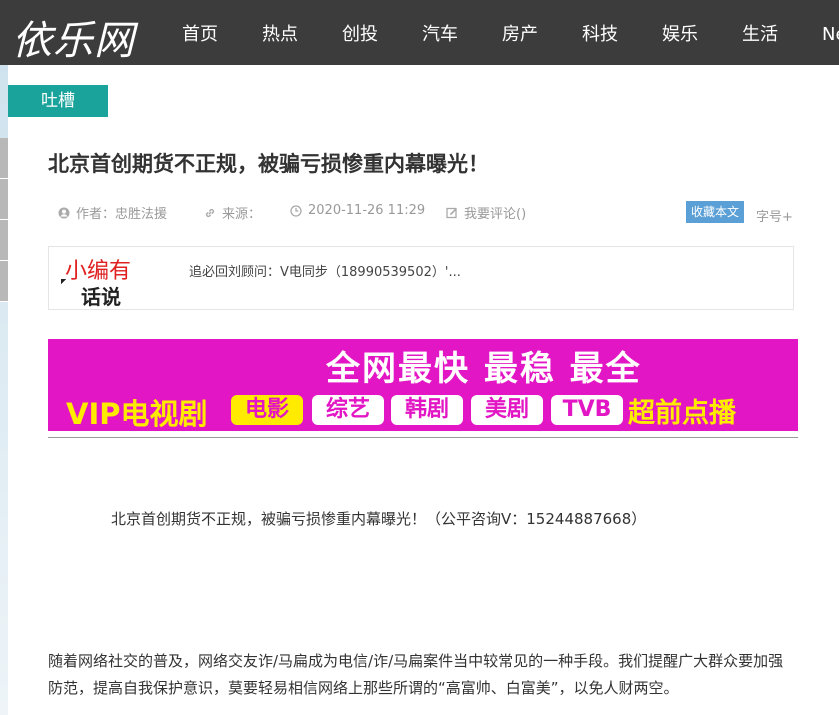 Image resolution: width=839 pixels, height=715 pixels. I want to click on clock-icon, so click(296, 210).